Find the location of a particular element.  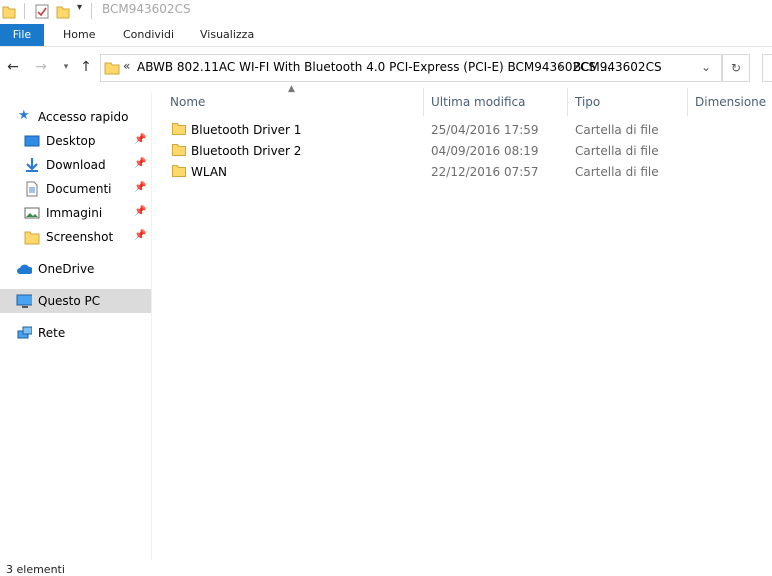

refresh-button: ↻ is located at coordinates (736, 68).